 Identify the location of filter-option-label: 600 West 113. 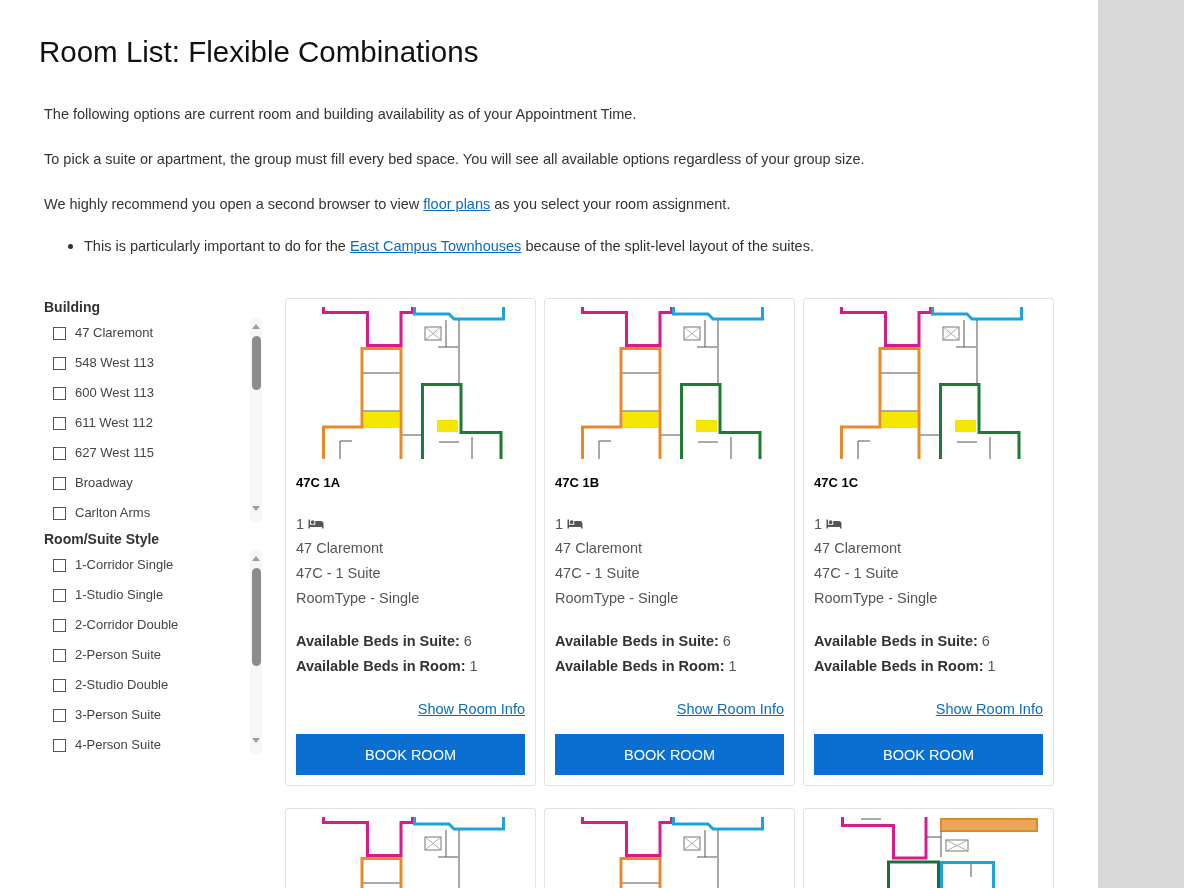
(114, 393).